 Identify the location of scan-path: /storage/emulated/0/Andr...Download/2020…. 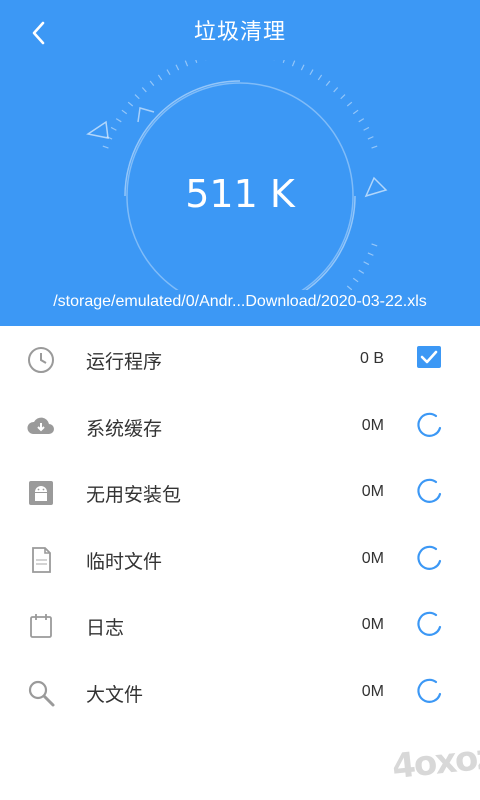
(240, 301).